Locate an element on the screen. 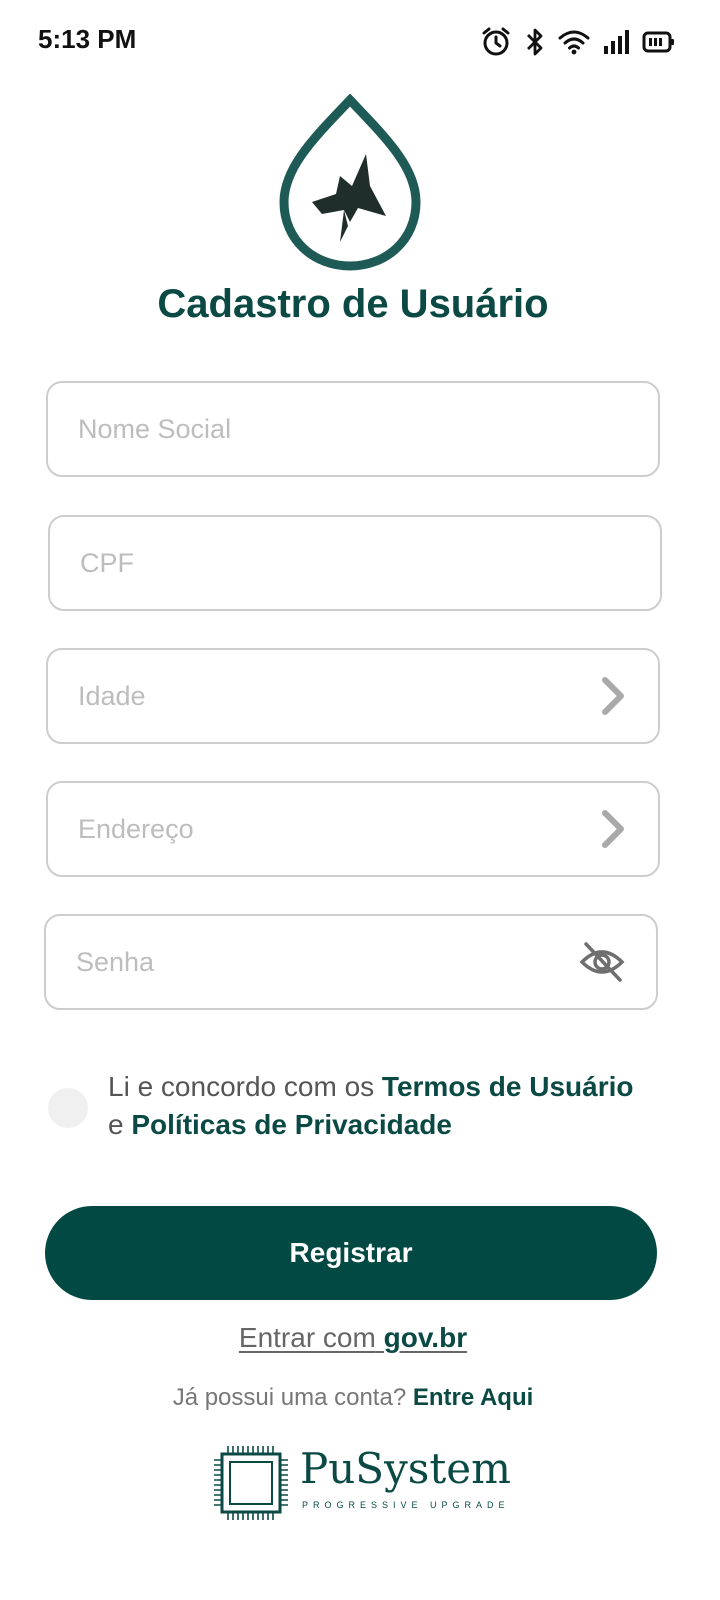 This screenshot has height=1600, width=720. brand-name: PuSystem is located at coordinates (405, 1468).